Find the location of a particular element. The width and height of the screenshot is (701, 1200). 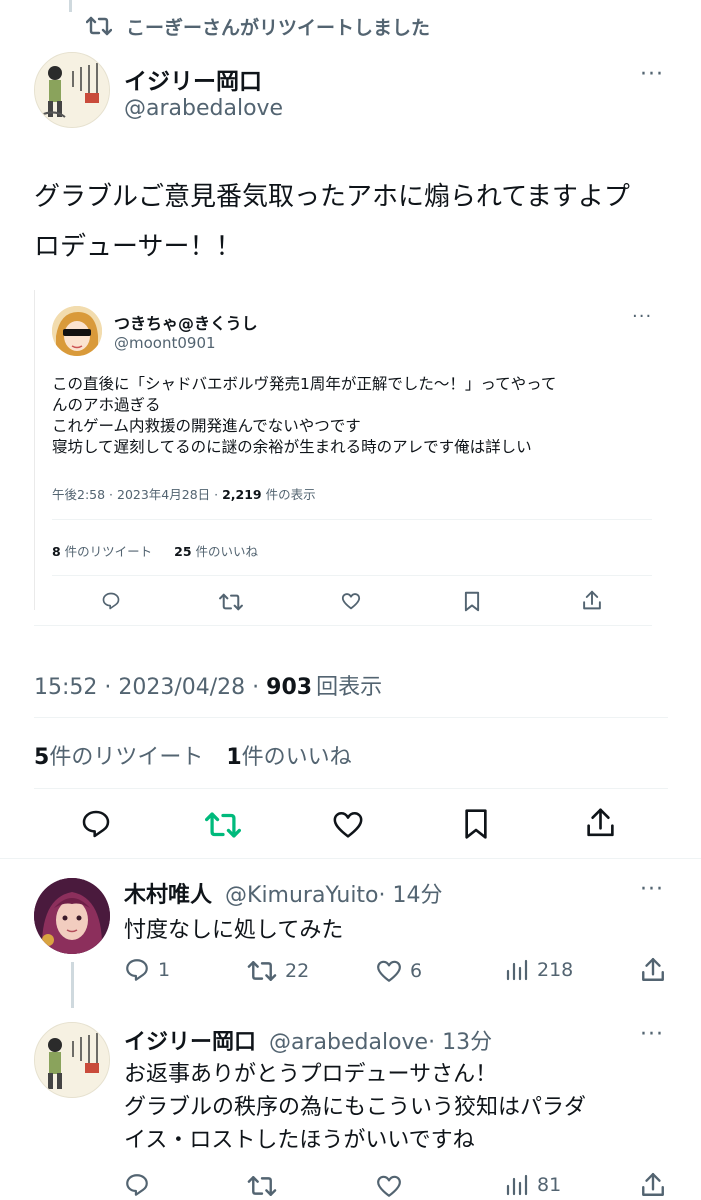

reply-time: · 13分 is located at coordinates (460, 1042).